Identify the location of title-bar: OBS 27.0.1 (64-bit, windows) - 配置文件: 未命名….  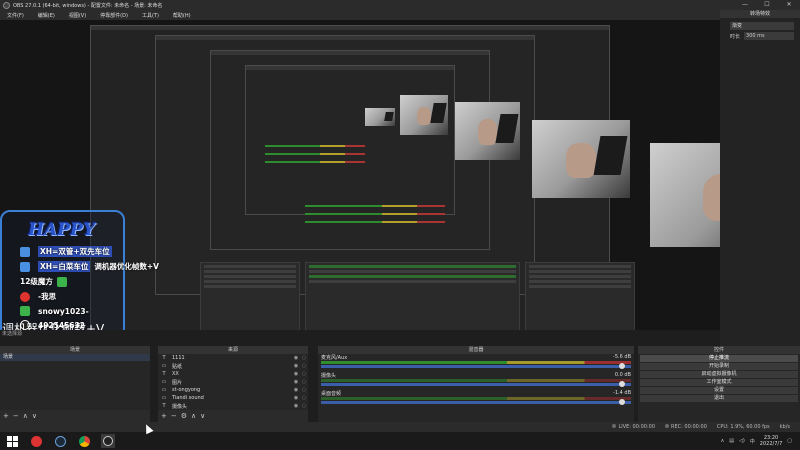
(400, 5).